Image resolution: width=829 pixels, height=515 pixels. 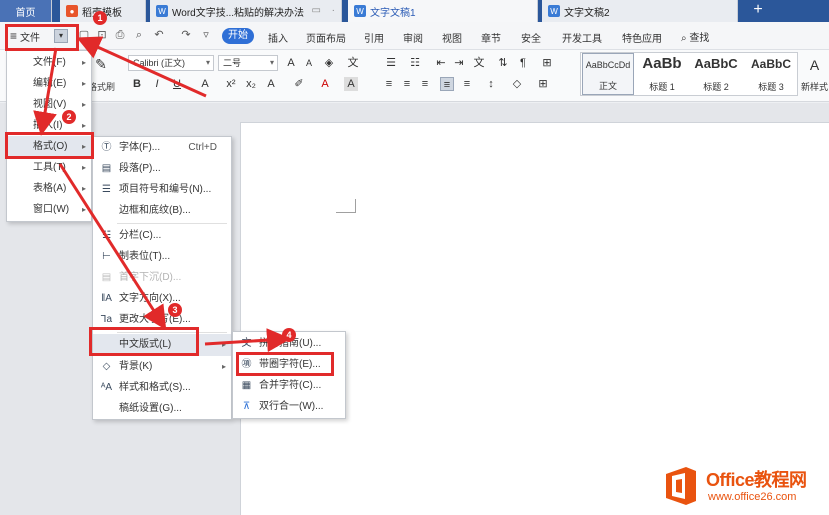 What do you see at coordinates (582, 37) in the screenshot?
I see `menu-developer-tools: 开发工具` at bounding box center [582, 37].